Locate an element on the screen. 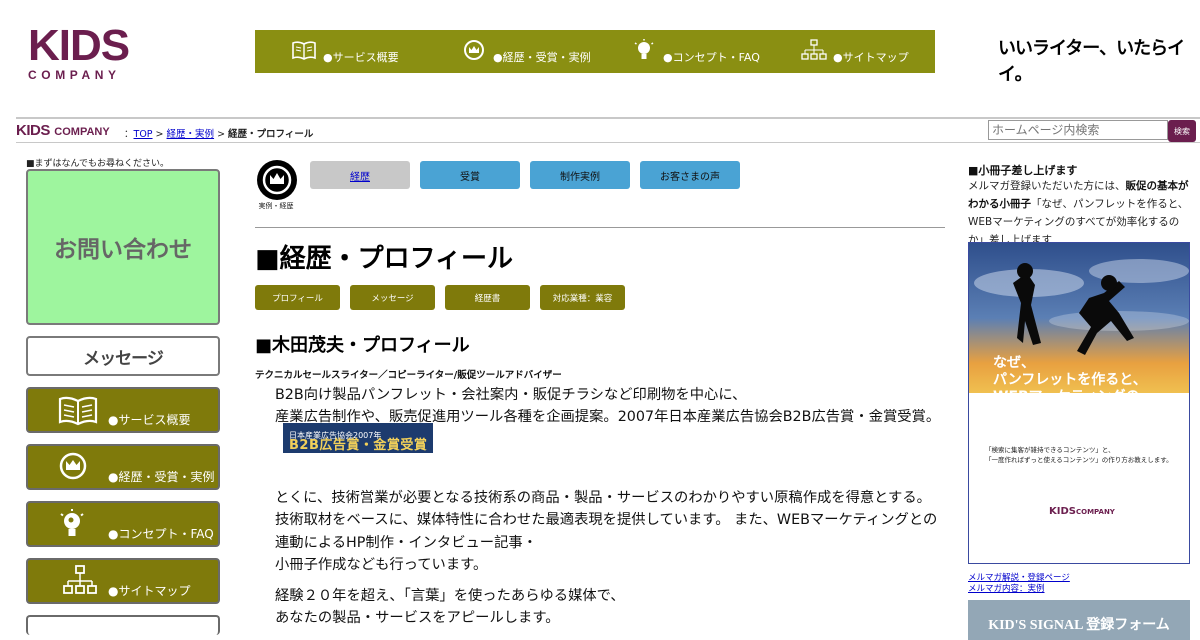  nav-item-service: ●サービス概要 is located at coordinates (340, 51).